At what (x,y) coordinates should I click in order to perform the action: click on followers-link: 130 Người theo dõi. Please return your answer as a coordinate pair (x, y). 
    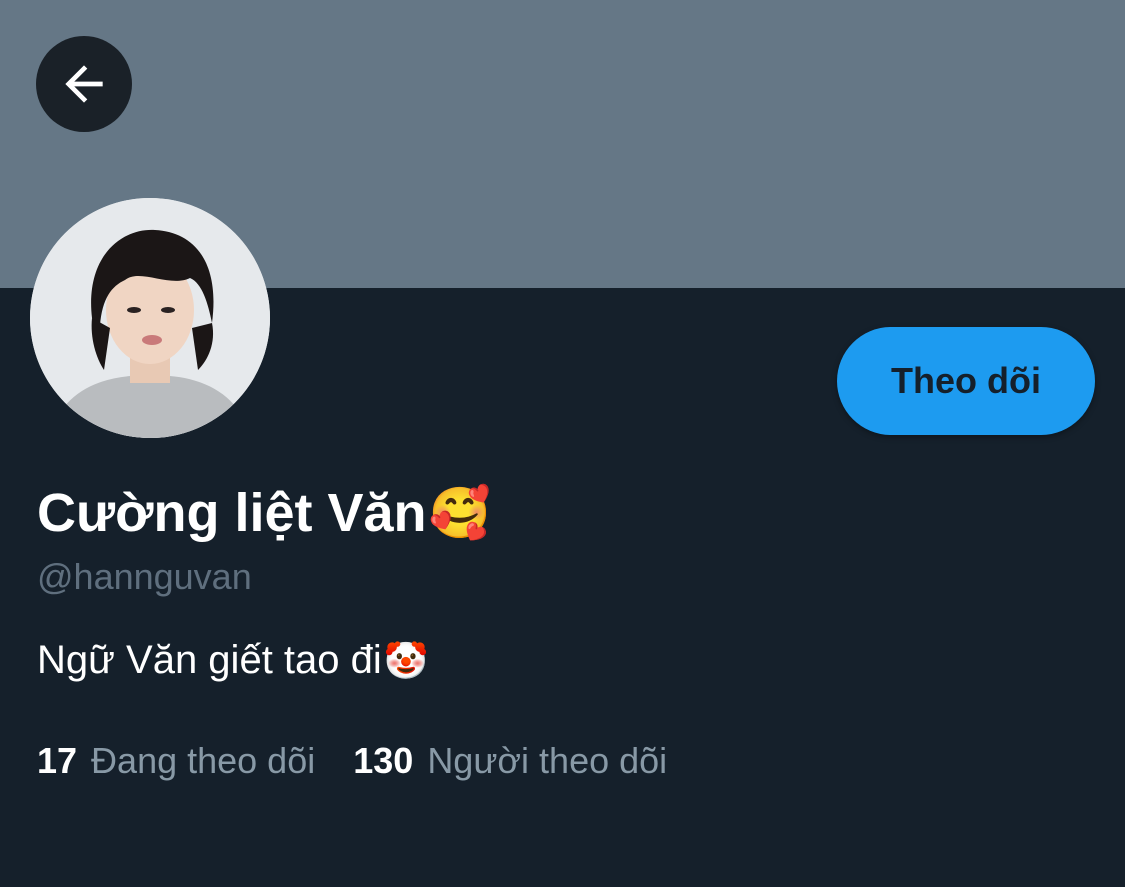
    Looking at the image, I should click on (510, 761).